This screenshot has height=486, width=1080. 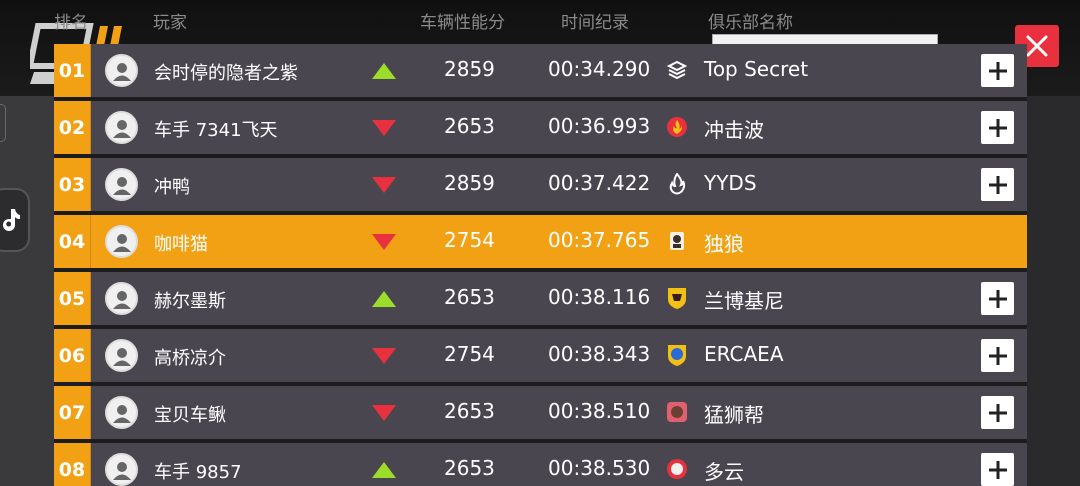 I want to click on time-record: 00:37.422, so click(x=599, y=183).